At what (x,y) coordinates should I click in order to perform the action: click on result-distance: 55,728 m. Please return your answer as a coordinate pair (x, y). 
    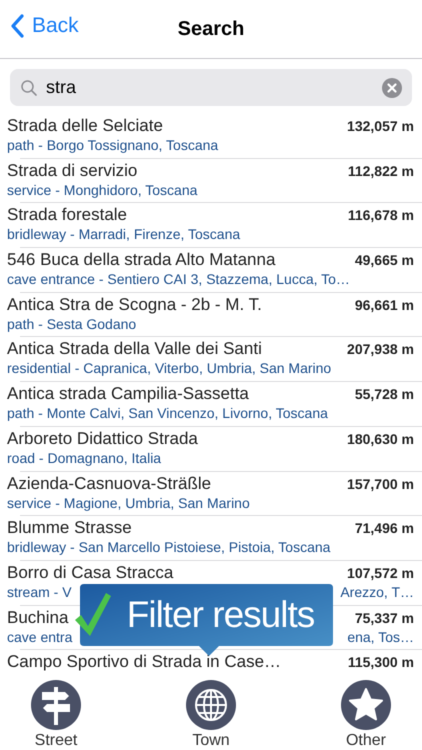
    Looking at the image, I should click on (384, 394).